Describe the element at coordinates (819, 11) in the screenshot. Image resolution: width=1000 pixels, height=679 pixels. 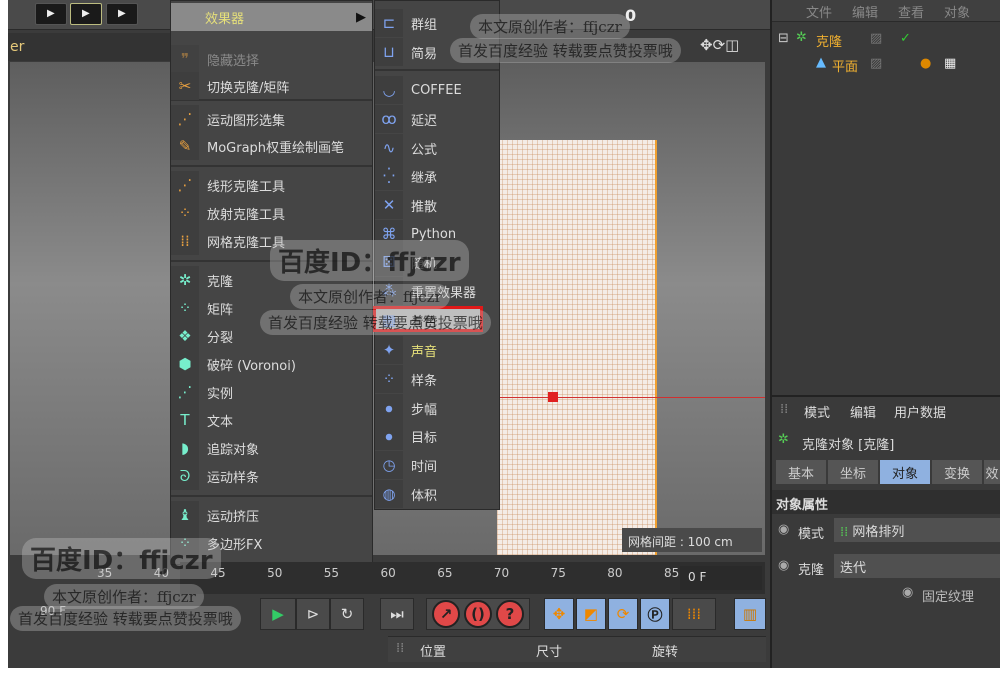
I see `om-menu-file: 文件` at that location.